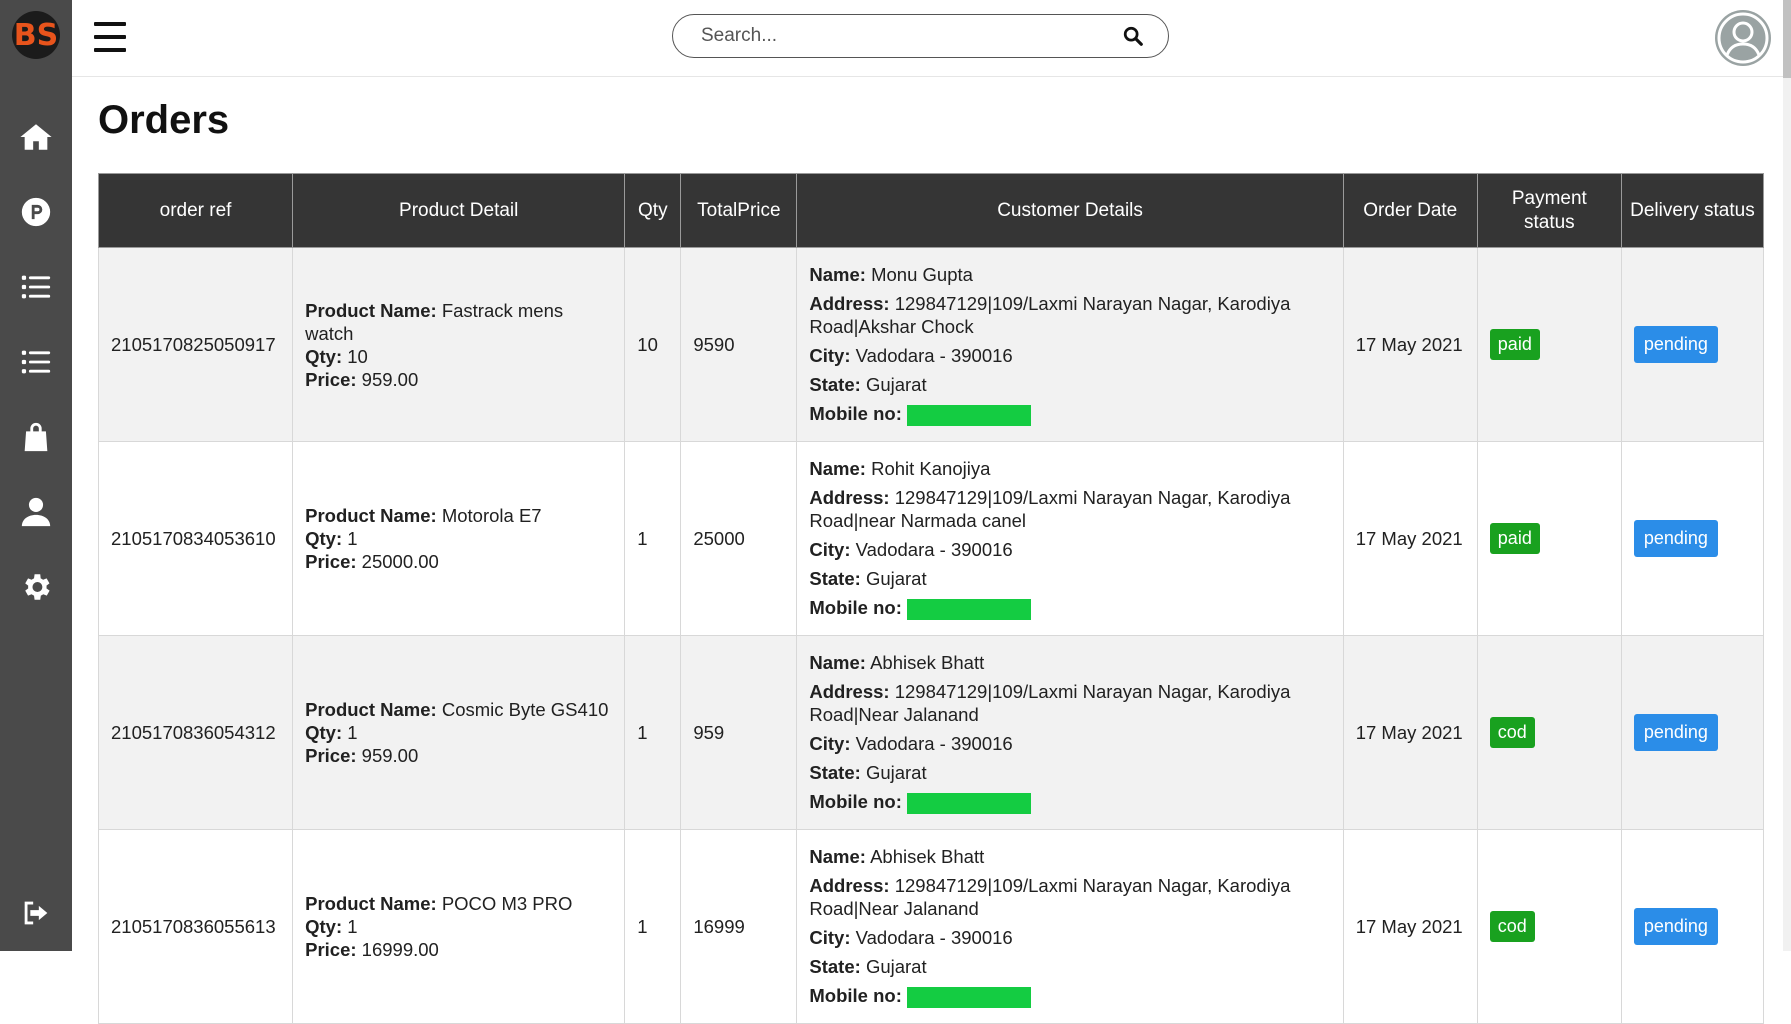  Describe the element at coordinates (1410, 926) in the screenshot. I see `order-date-cell: 17 May 2021` at that location.